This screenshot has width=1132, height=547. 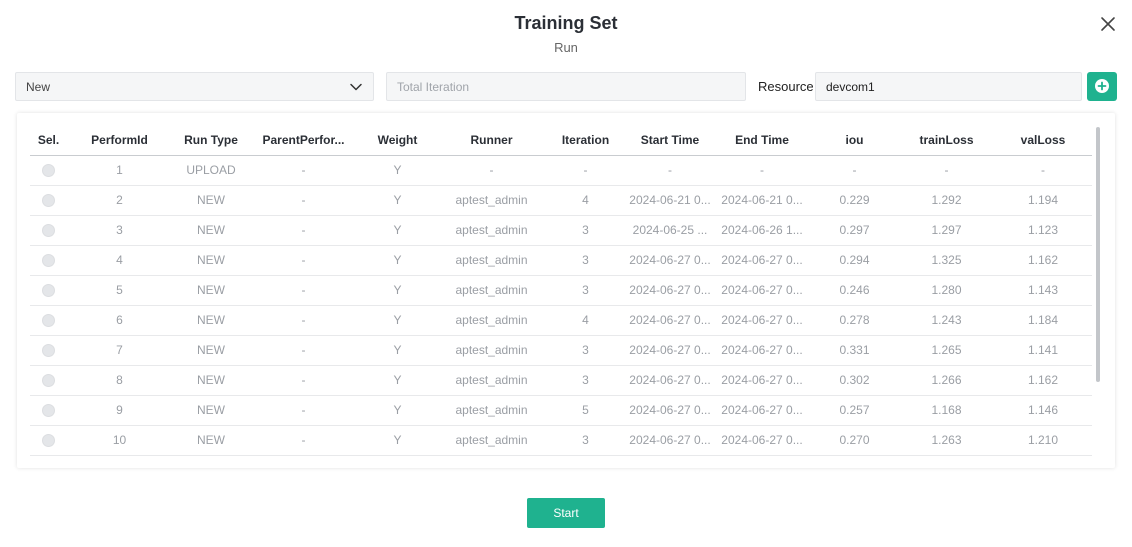 I want to click on table-cell: 1, so click(x=119, y=170).